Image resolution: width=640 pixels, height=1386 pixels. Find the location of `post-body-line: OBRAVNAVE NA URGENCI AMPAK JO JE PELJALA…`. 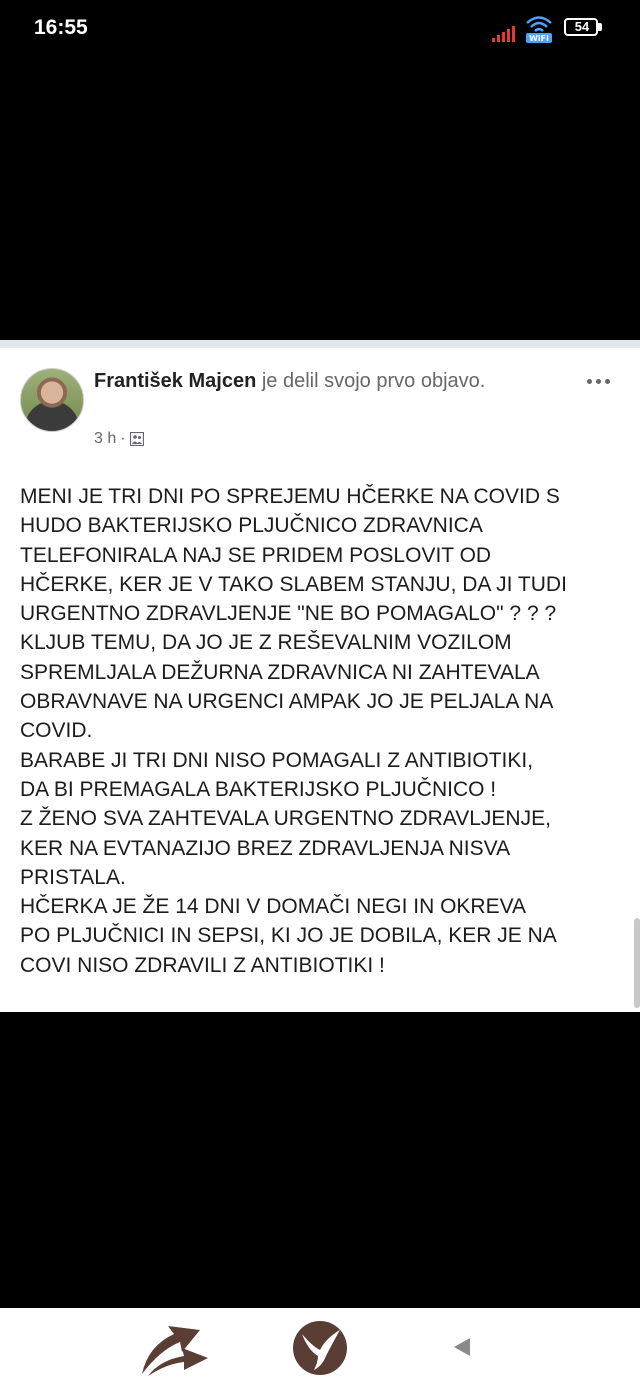

post-body-line: OBRAVNAVE NA URGENCI AMPAK JO JE PELJALA… is located at coordinates (287, 702).